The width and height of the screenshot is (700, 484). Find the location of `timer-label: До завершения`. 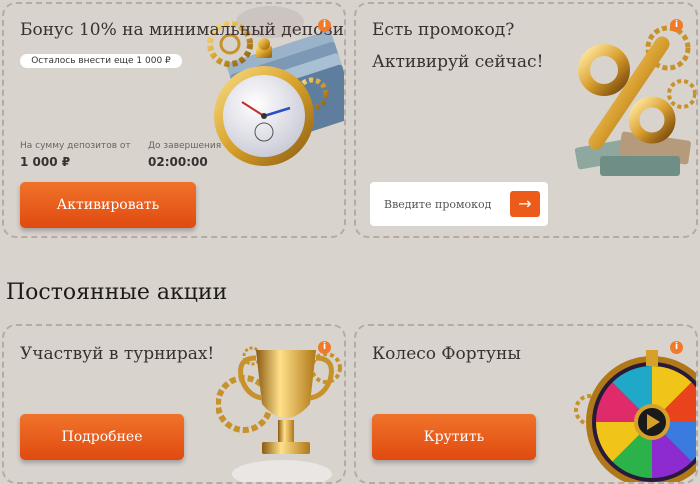

timer-label: До завершения is located at coordinates (185, 146).